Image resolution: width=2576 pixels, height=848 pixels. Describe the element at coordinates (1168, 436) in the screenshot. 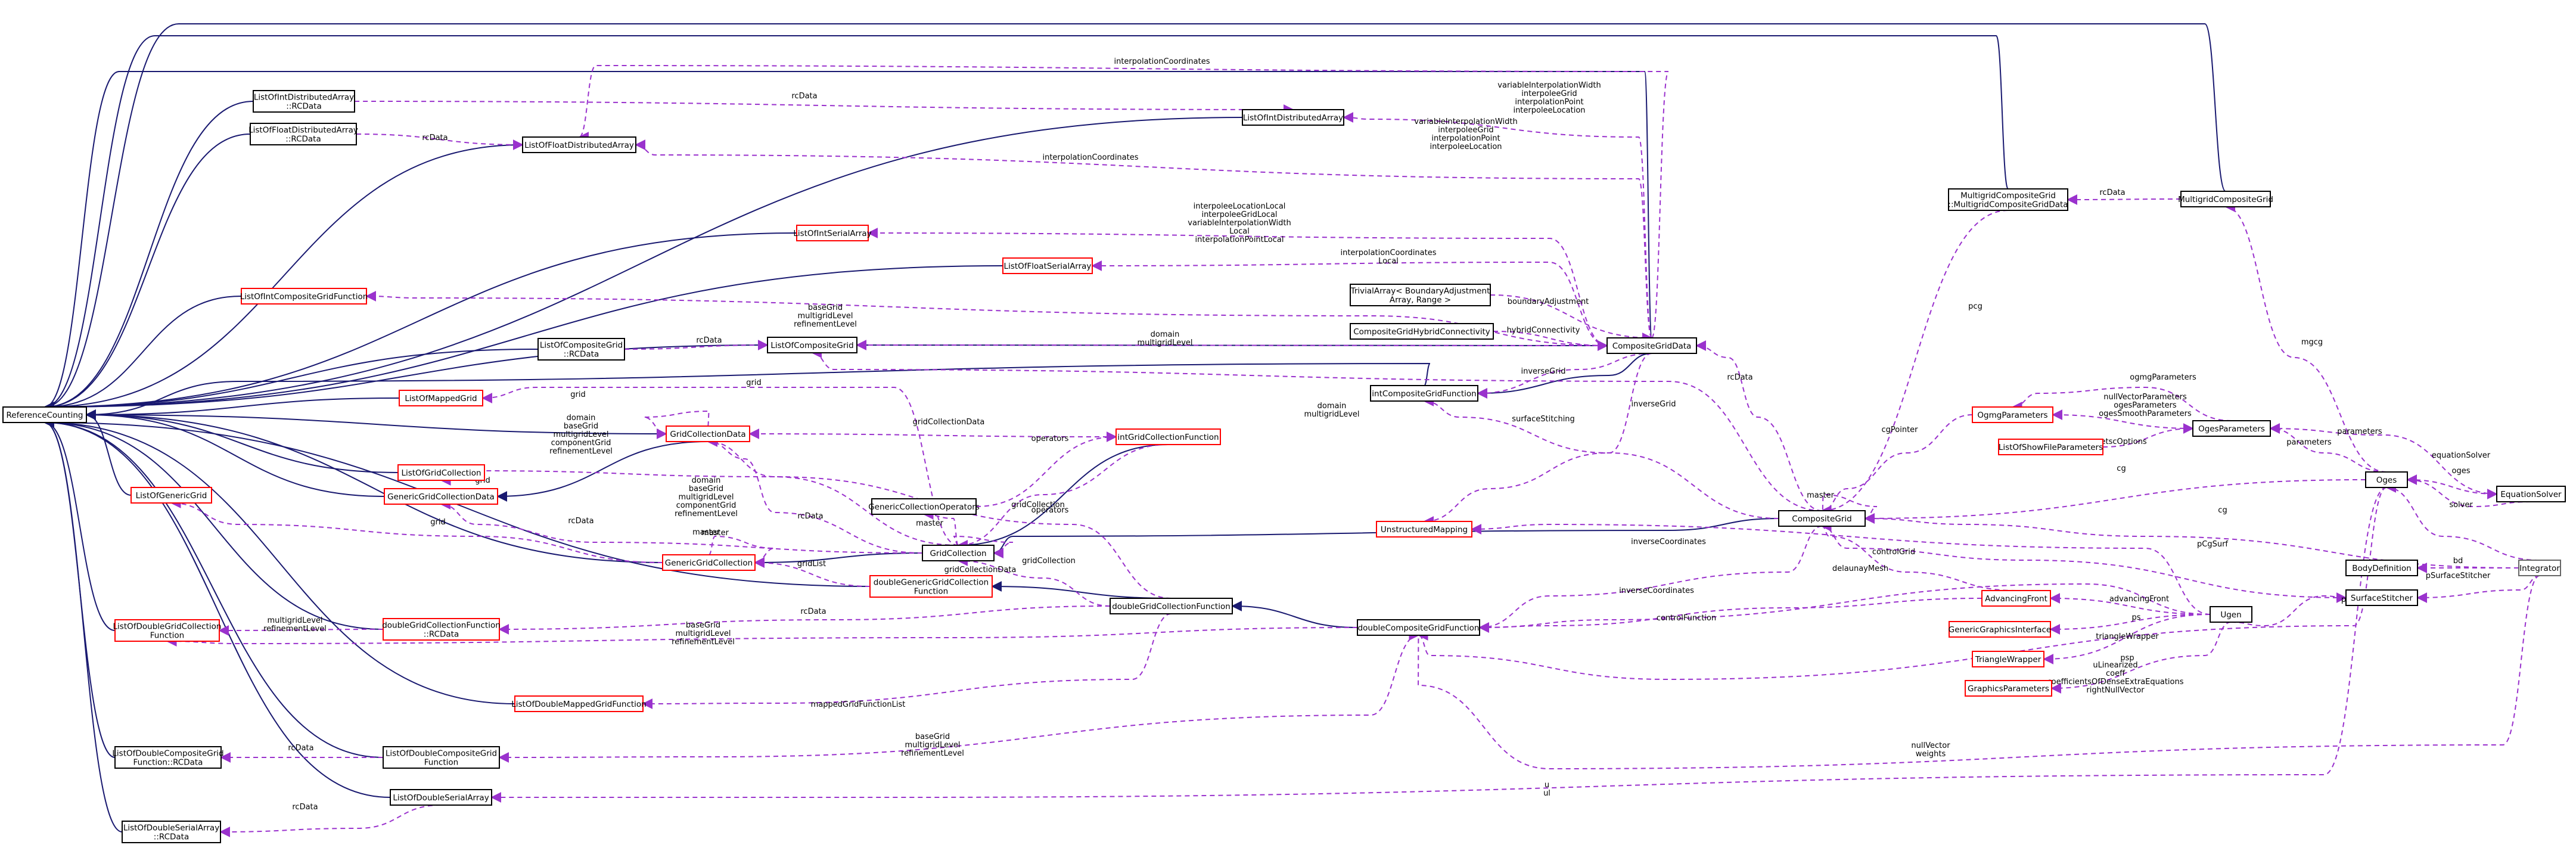

I see `class-node: intGridCollectionFunction` at that location.